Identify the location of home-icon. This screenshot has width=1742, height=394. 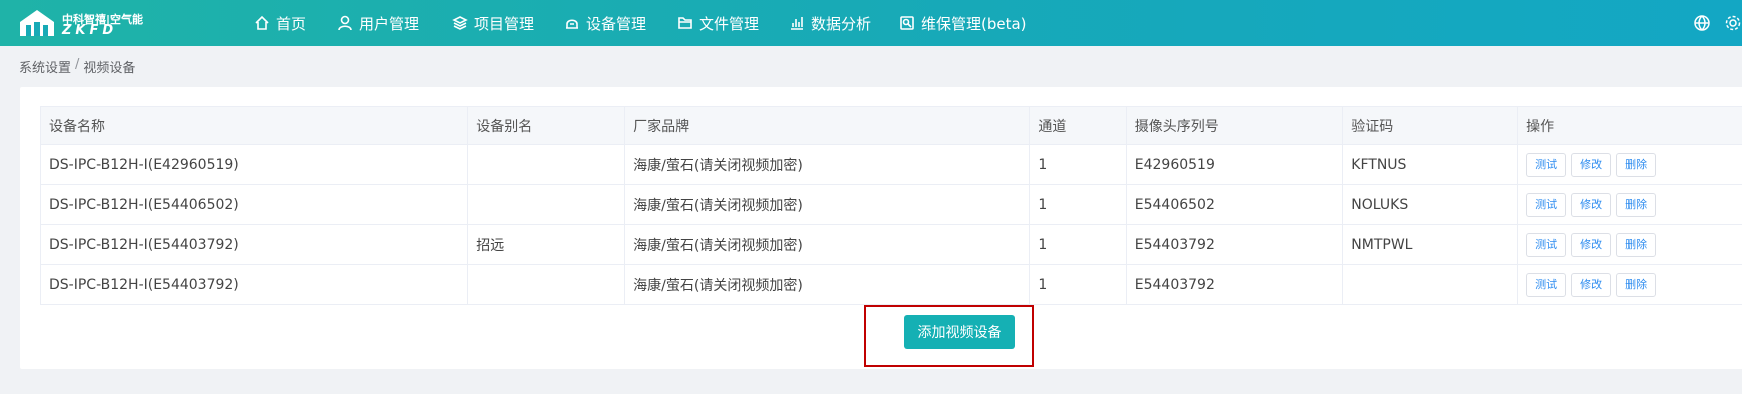
(262, 22).